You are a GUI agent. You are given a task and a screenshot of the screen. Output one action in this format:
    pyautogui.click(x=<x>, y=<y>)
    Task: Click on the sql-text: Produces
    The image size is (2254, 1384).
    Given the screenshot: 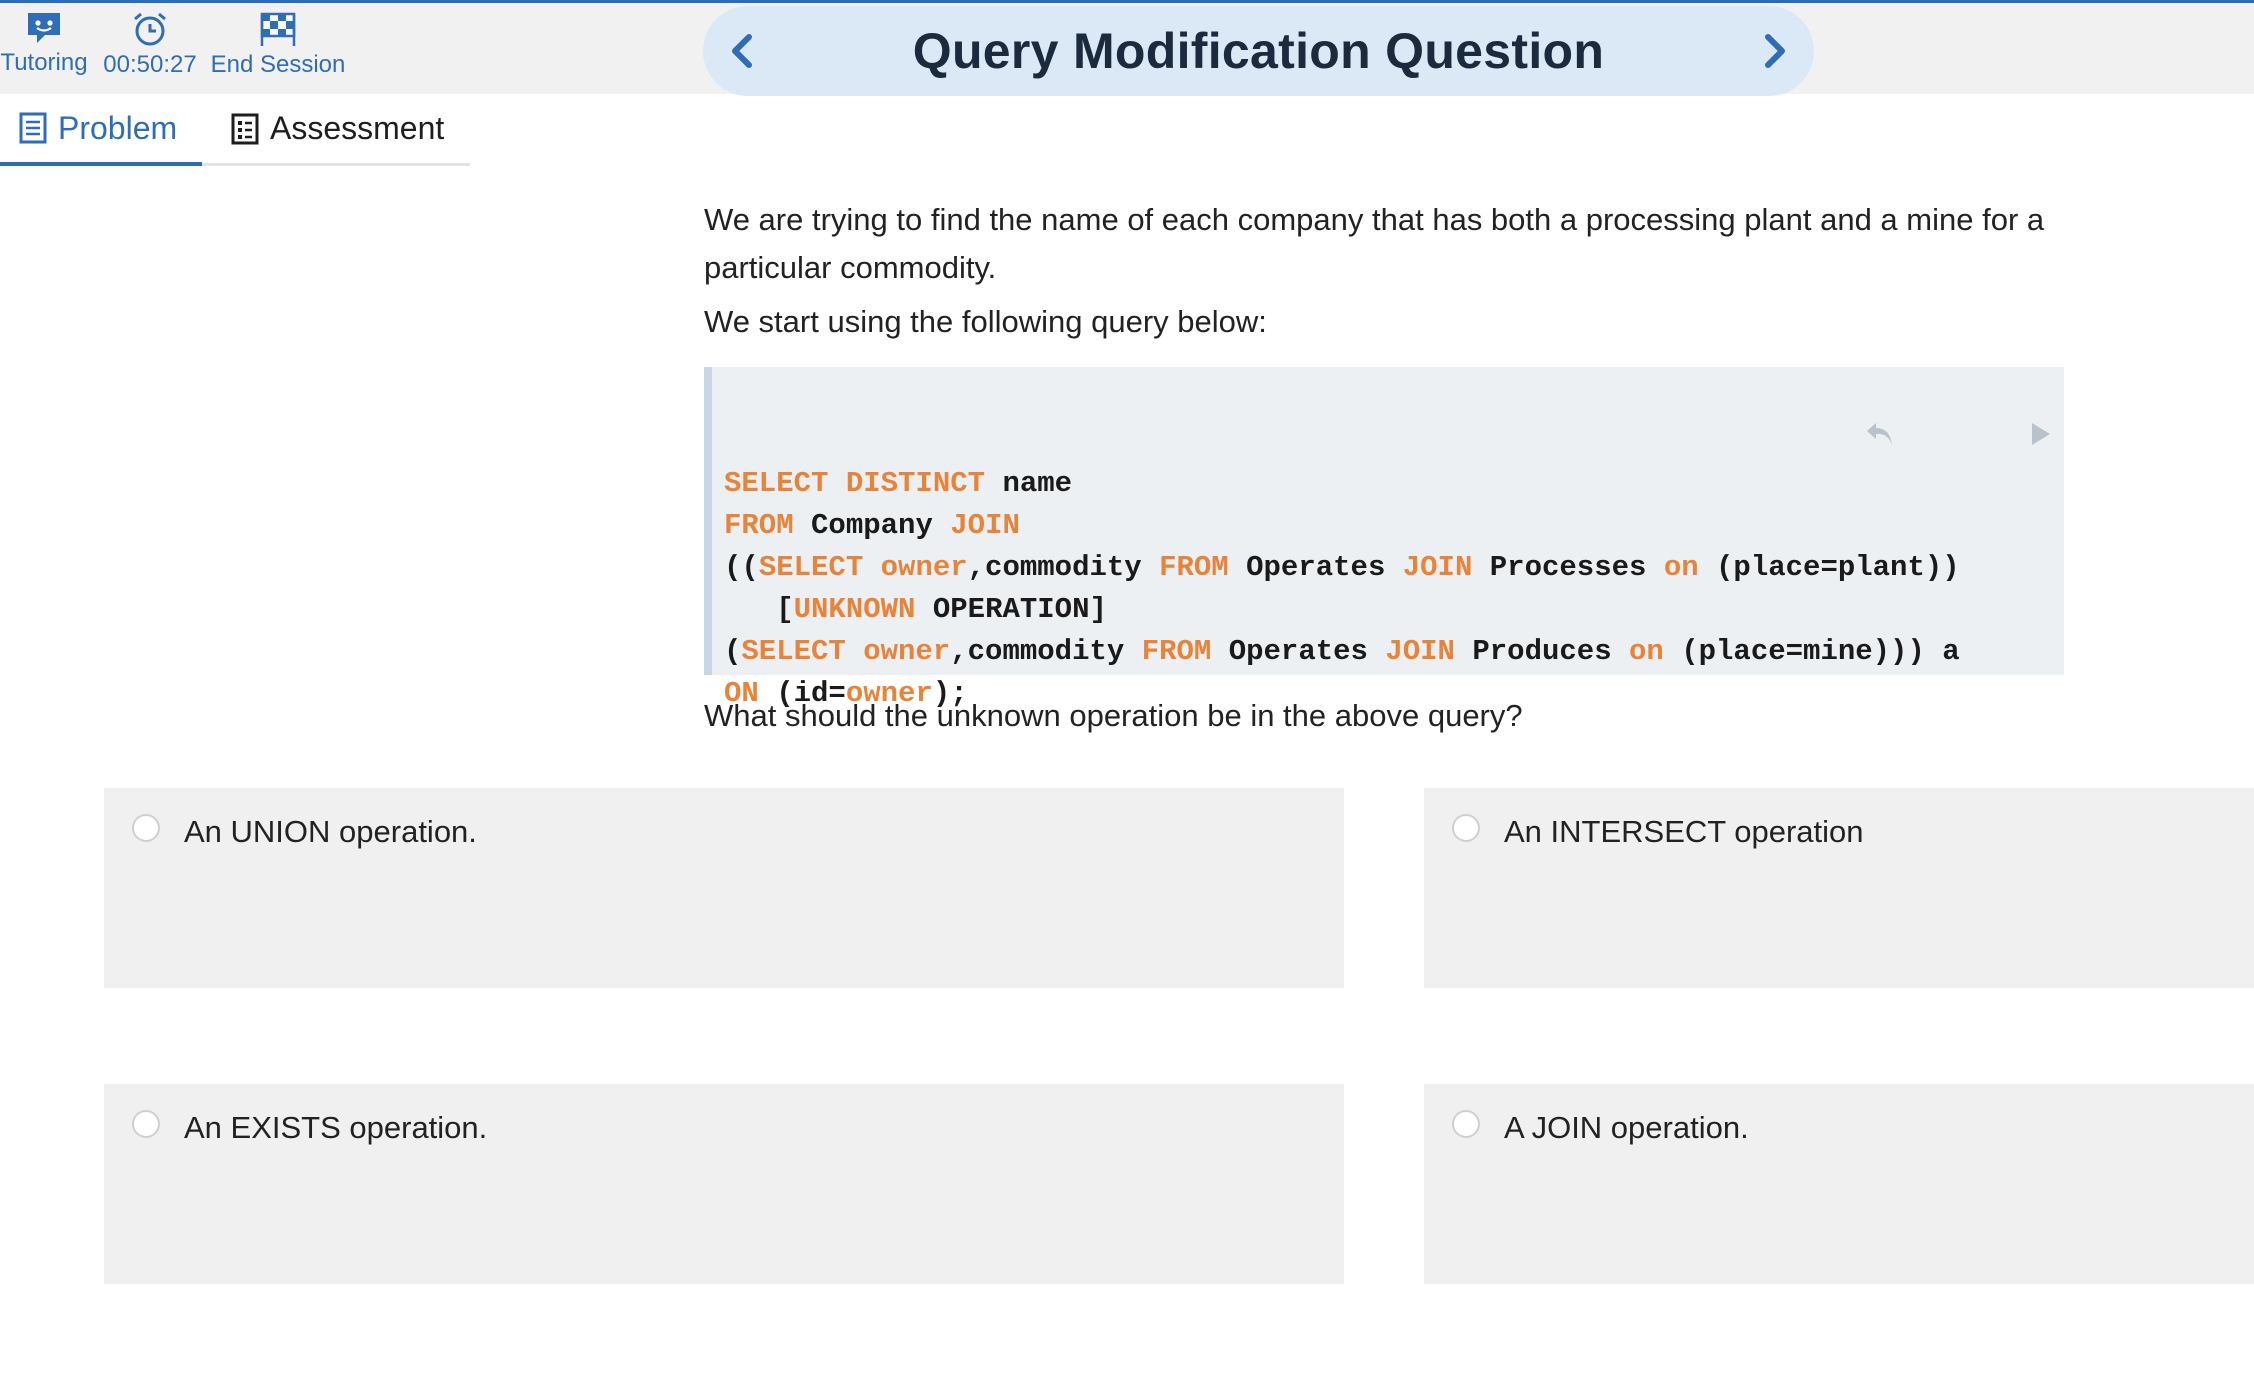 What is the action you would take?
    pyautogui.click(x=1541, y=651)
    